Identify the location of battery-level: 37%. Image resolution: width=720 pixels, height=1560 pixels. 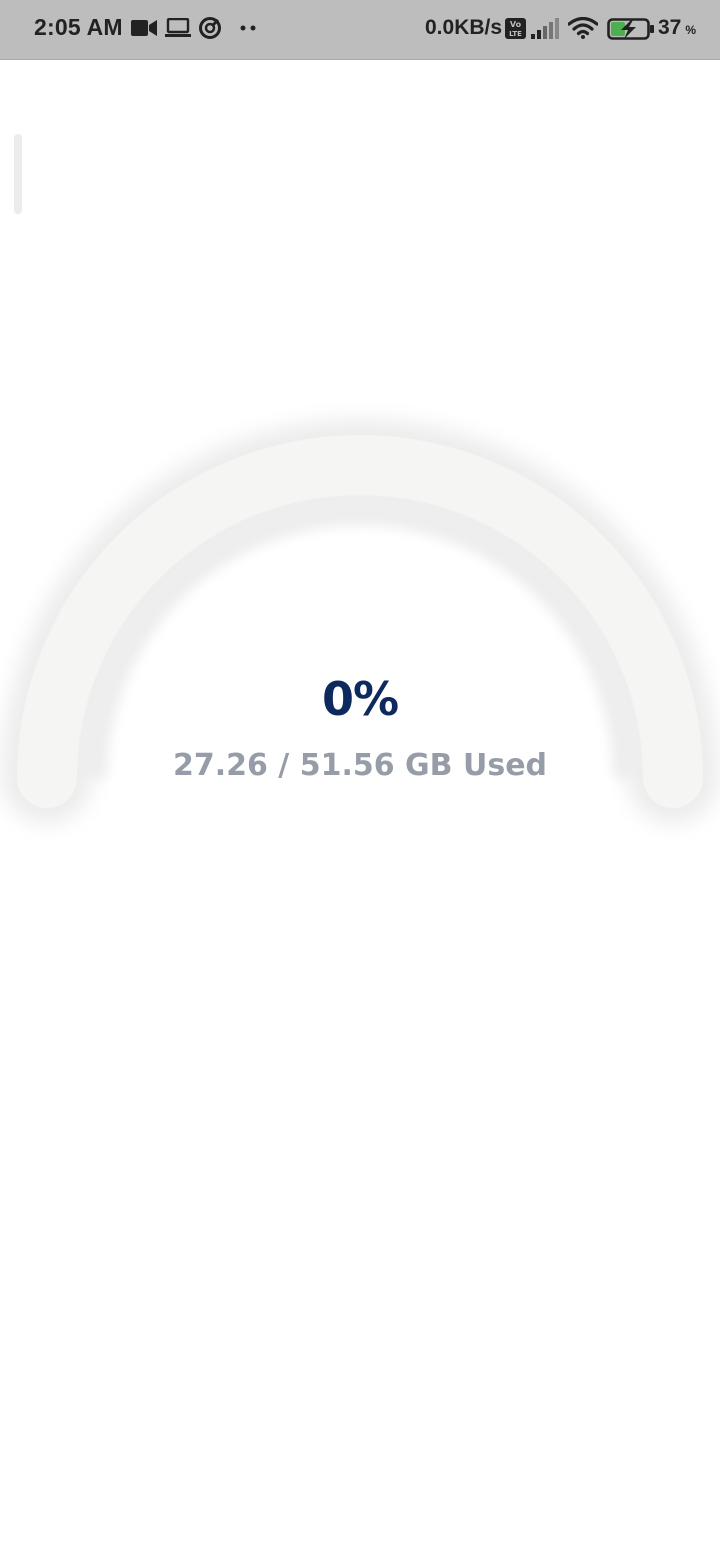
(677, 28).